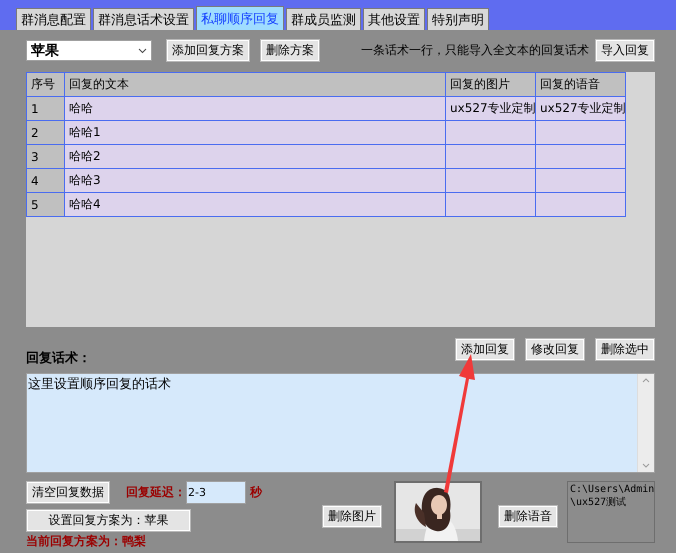 The height and width of the screenshot is (553, 676). Describe the element at coordinates (86, 541) in the screenshot. I see `current-scheme-text: 当前回复方案为：鸭梨` at that location.